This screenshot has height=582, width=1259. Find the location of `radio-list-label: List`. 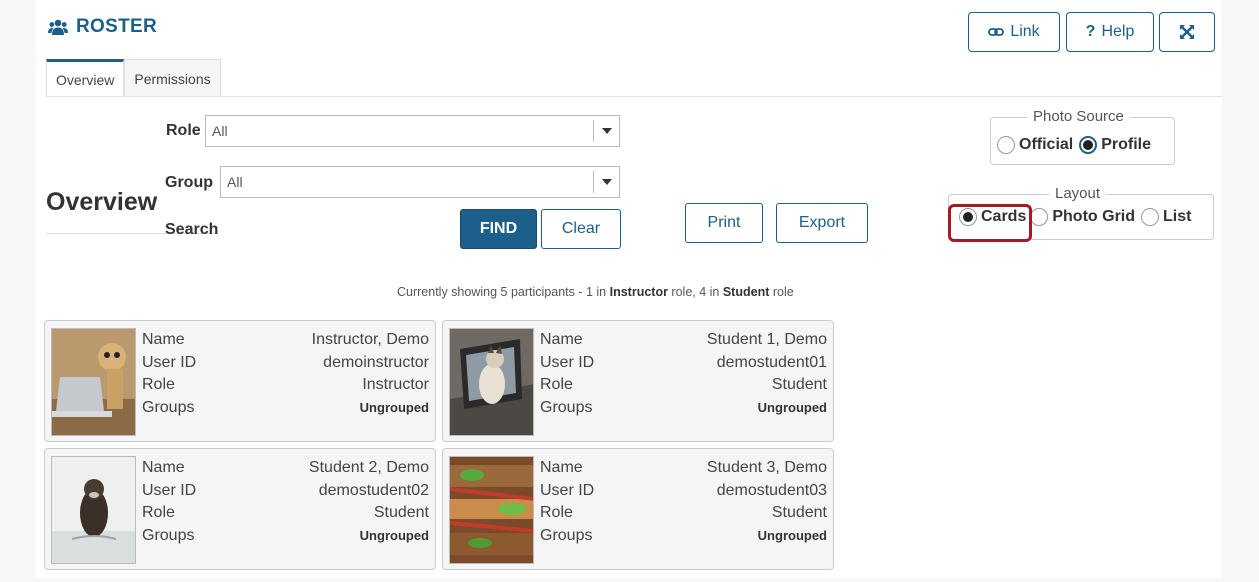

radio-list-label: List is located at coordinates (1177, 216).